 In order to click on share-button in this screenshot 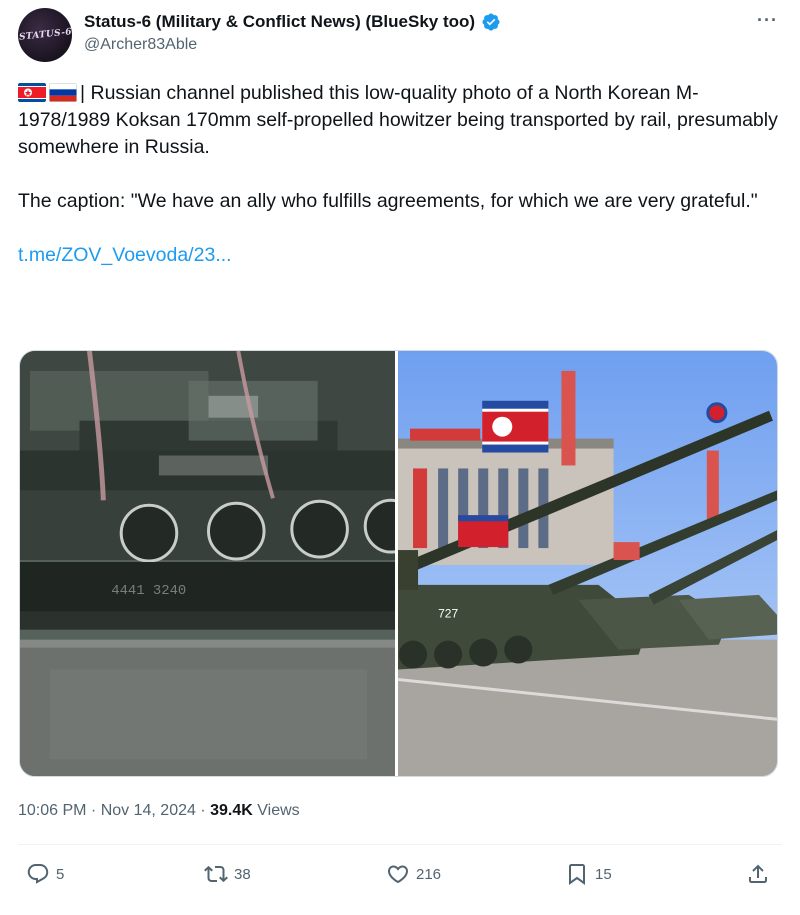, I will do `click(758, 874)`.